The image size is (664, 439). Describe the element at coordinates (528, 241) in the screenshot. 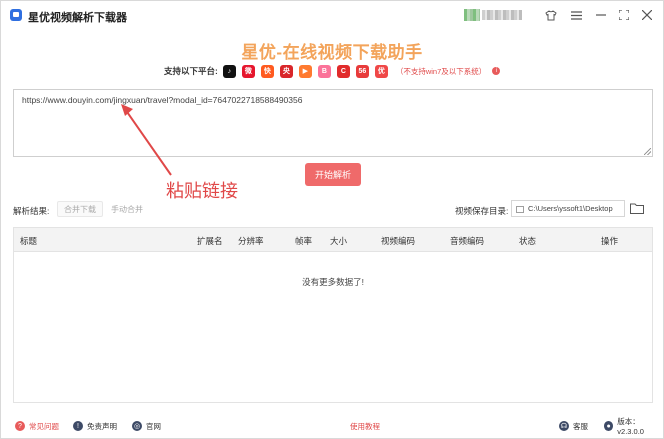

I see `column-header: 状态` at that location.